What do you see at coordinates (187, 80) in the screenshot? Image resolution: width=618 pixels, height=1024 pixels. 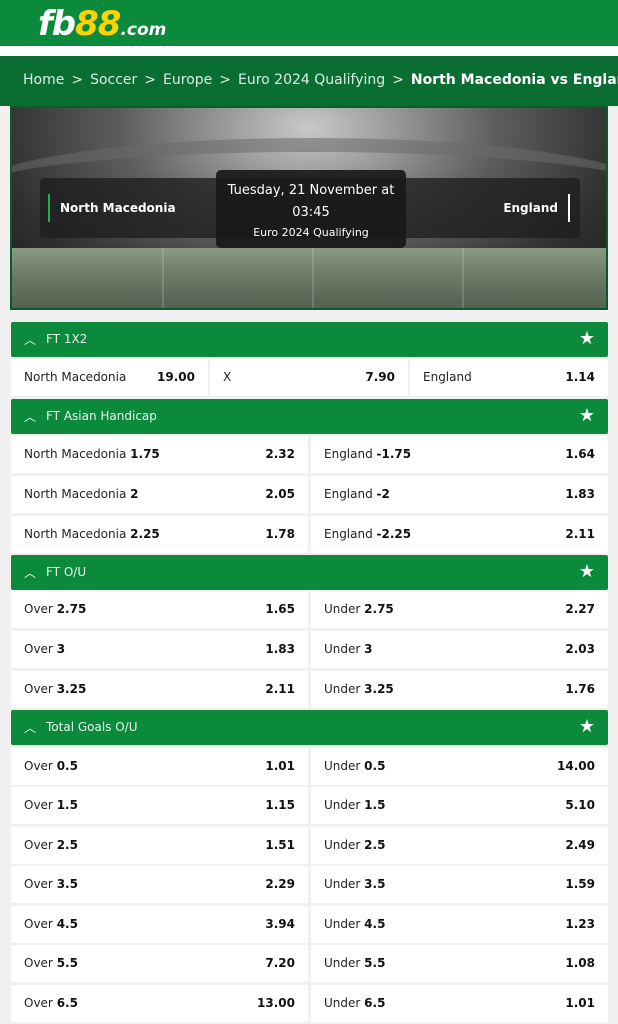 I see `breadcrumb-europe: Europe` at bounding box center [187, 80].